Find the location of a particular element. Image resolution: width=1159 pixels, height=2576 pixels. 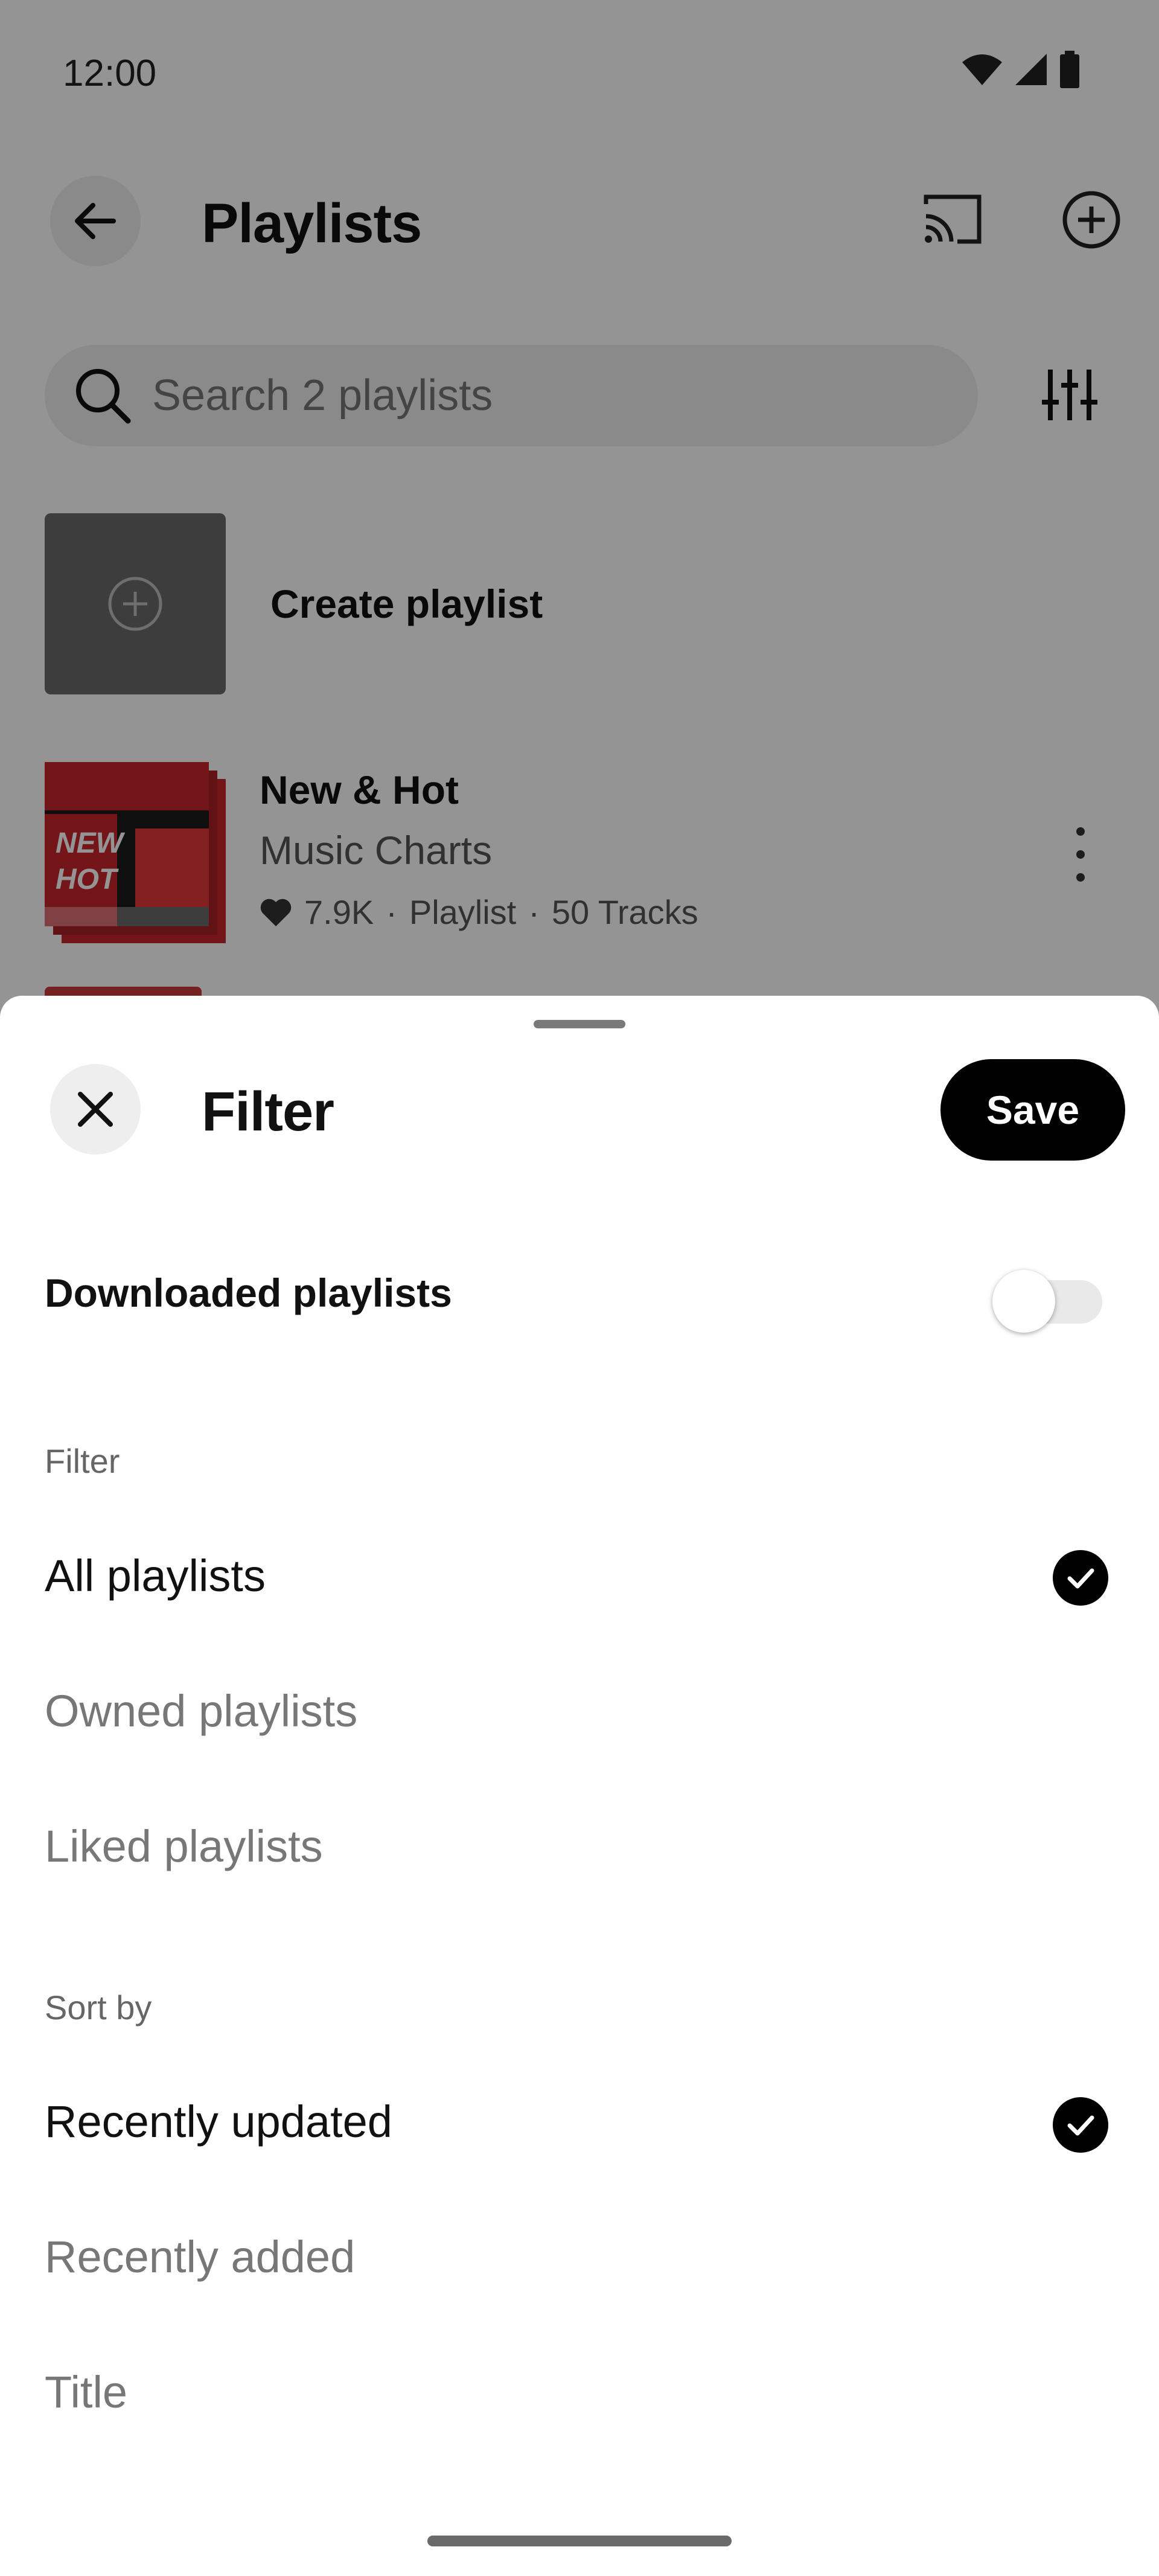

sort-option-title: Title is located at coordinates (86, 2392).